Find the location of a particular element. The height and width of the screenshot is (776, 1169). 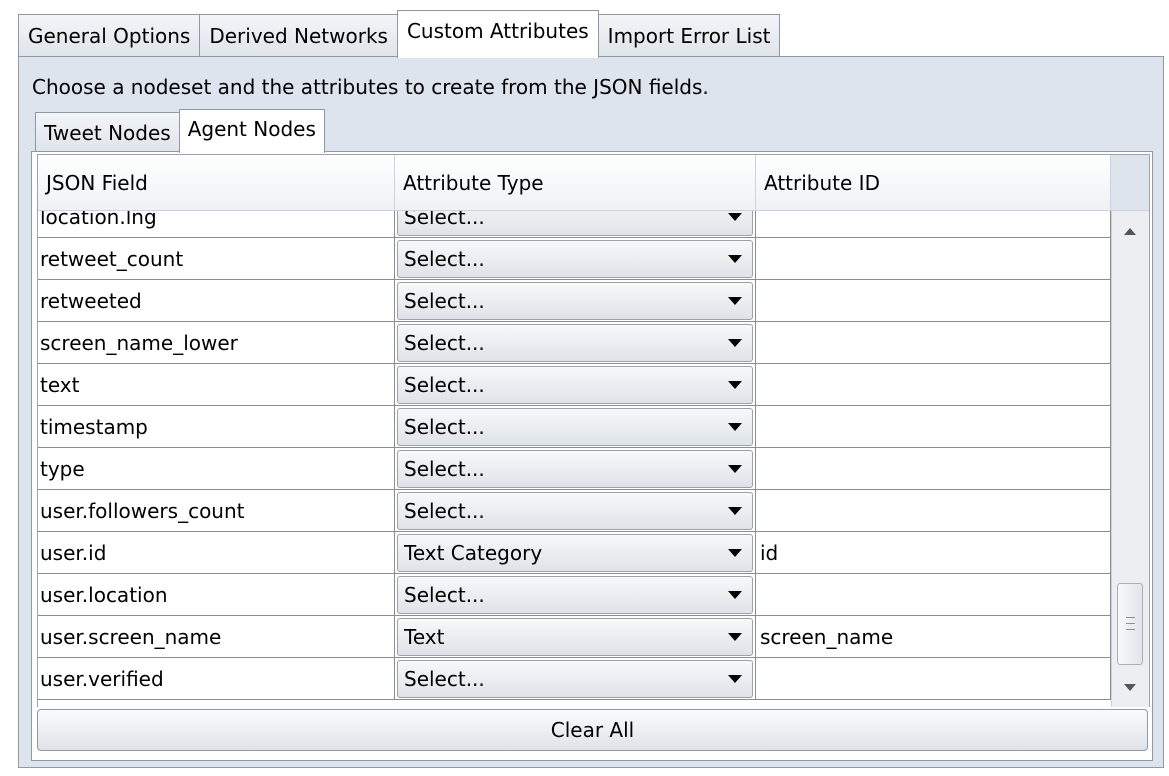

table-row: user.id Text Category id is located at coordinates (574, 553).